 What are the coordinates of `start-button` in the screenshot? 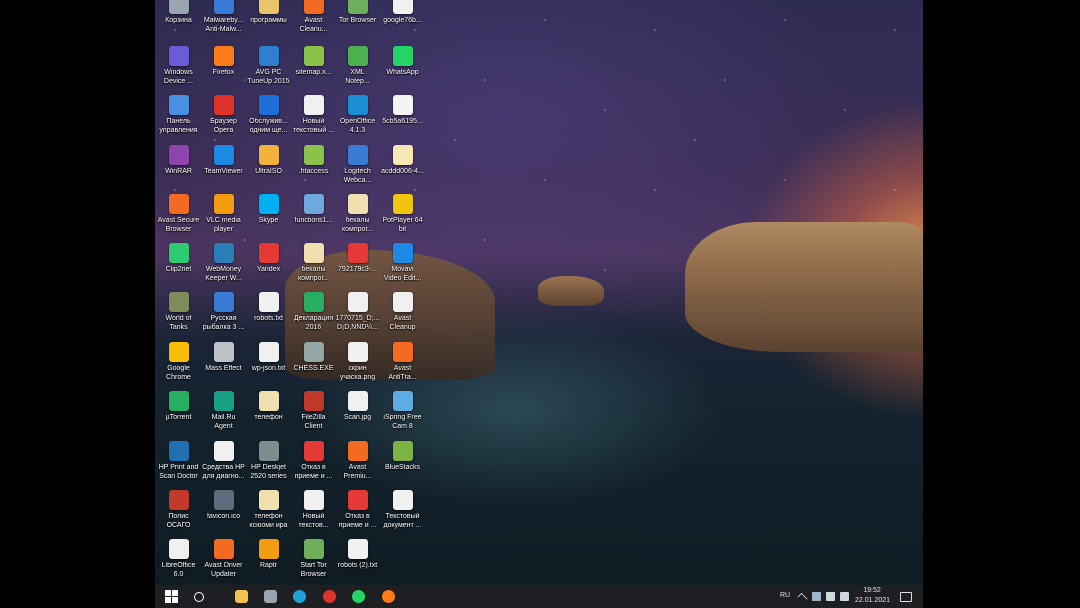 It's located at (171, 596).